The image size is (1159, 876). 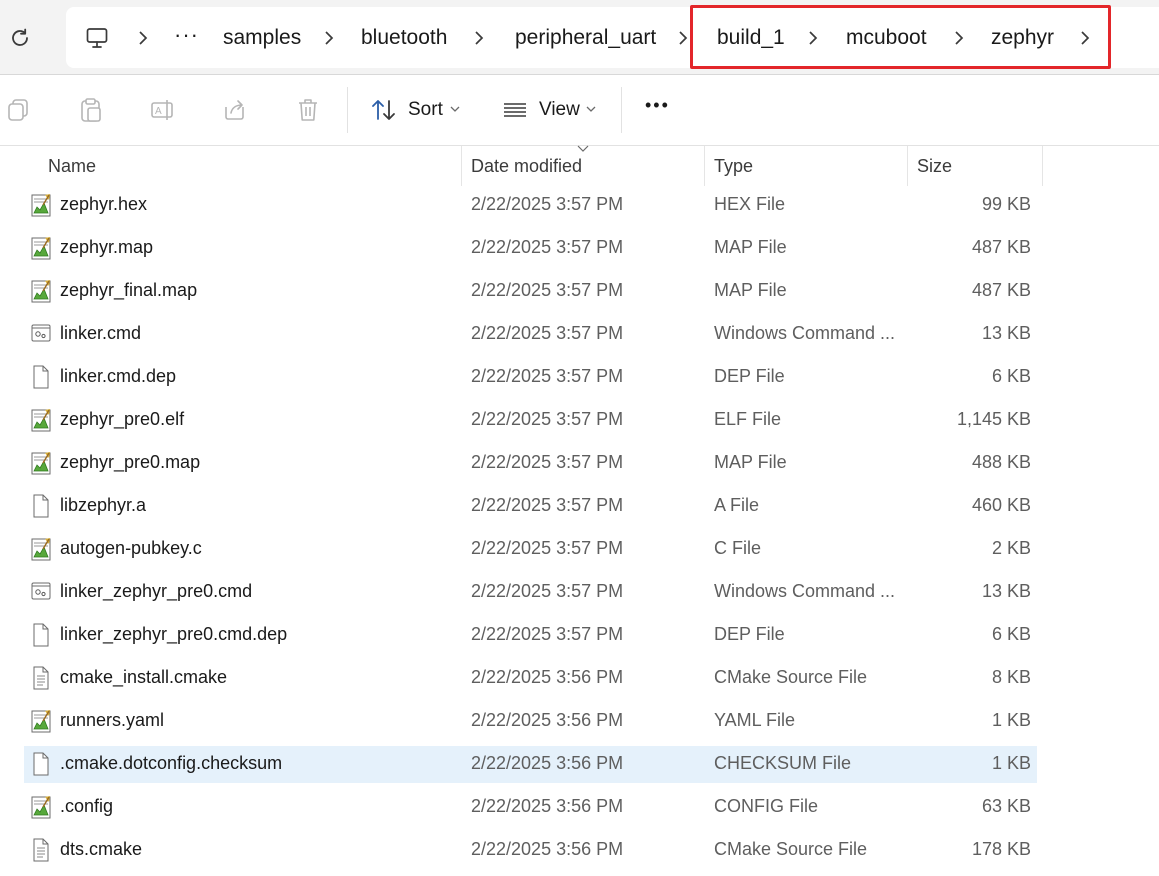 I want to click on file-name: .config, so click(x=87, y=806).